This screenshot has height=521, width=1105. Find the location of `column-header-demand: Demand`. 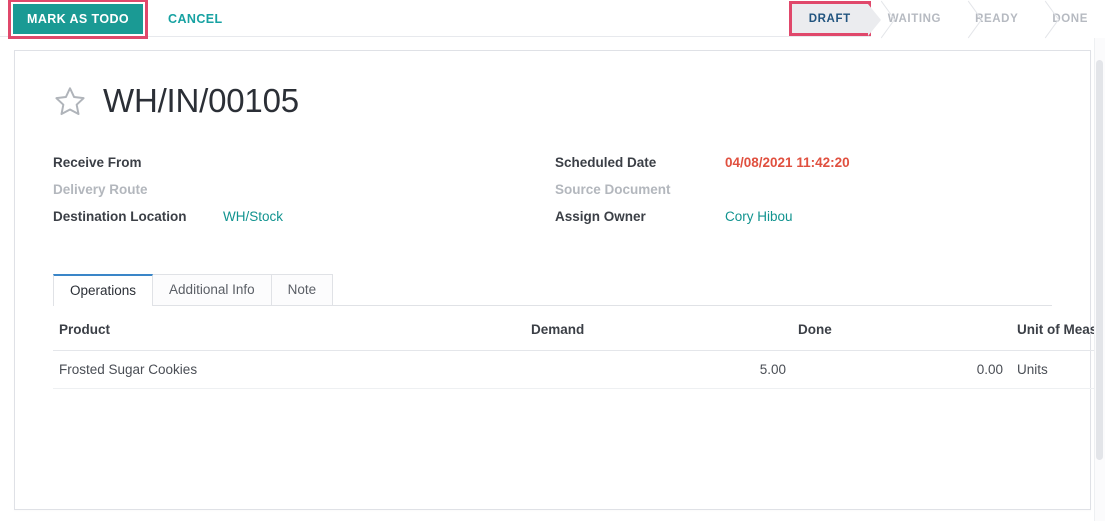

column-header-demand: Demand is located at coordinates (658, 328).